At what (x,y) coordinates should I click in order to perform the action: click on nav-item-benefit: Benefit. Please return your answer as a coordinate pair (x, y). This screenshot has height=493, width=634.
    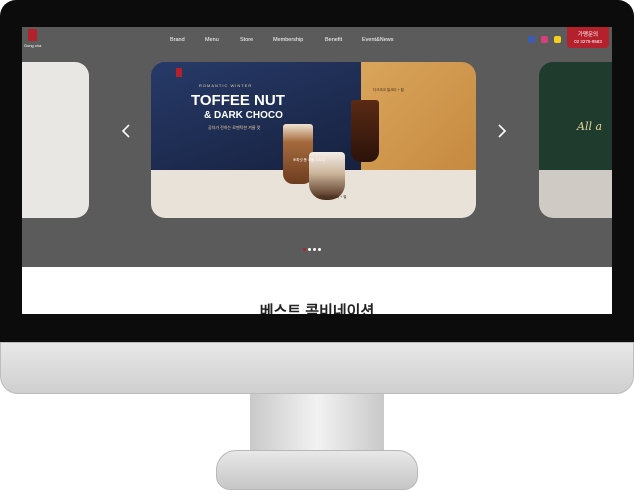
    Looking at the image, I should click on (333, 40).